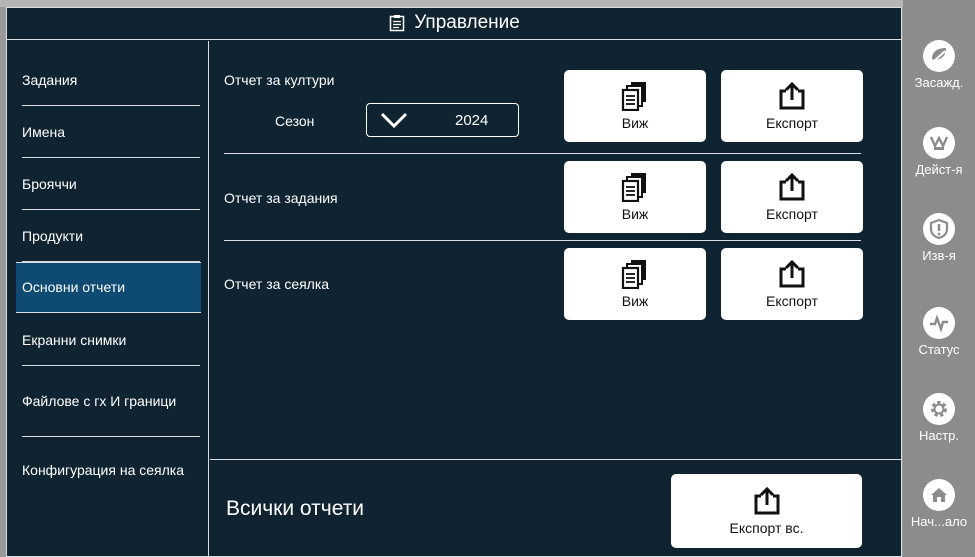 This screenshot has height=557, width=975. What do you see at coordinates (938, 56) in the screenshot?
I see `plant-icon` at bounding box center [938, 56].